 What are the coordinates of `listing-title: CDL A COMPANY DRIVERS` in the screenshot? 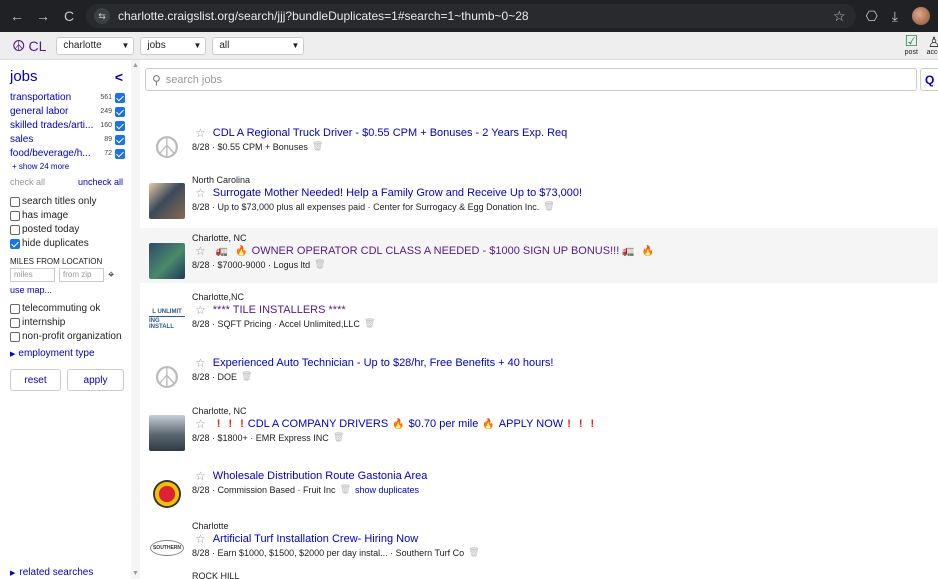 It's located at (318, 424).